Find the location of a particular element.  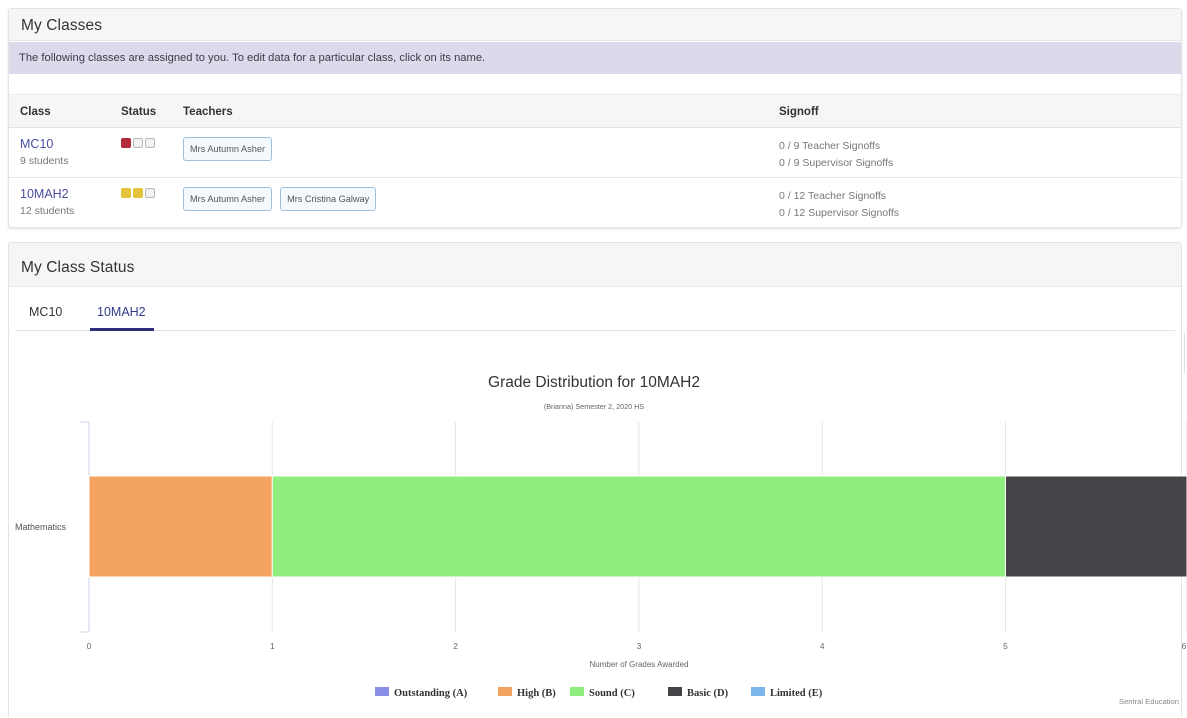

legend-item: High (B) is located at coordinates (527, 693).